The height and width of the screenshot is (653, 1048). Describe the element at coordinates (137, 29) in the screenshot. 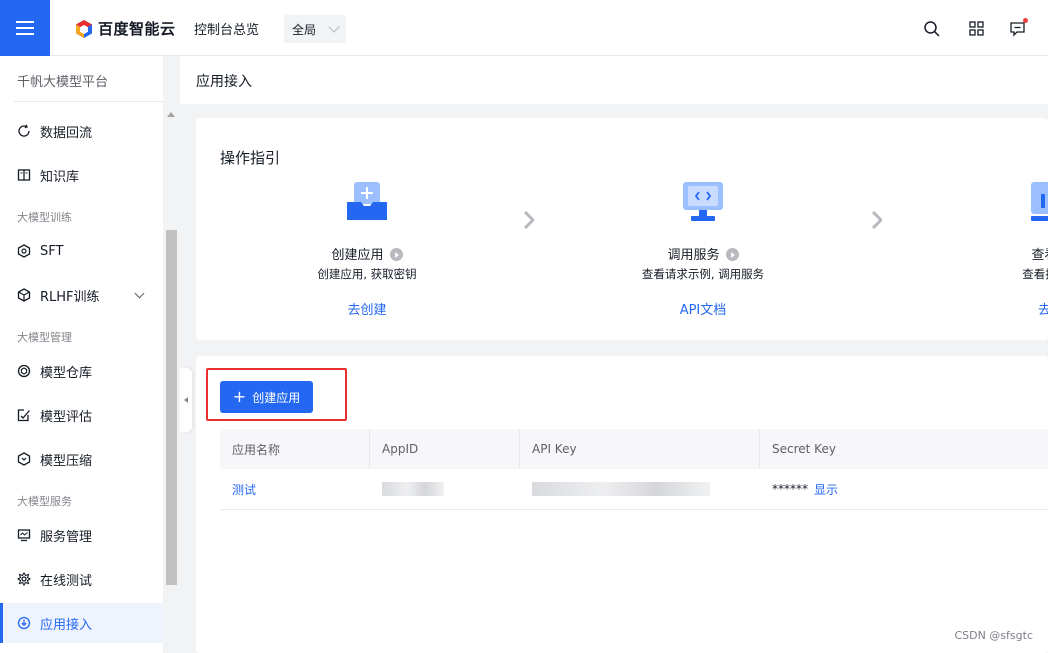

I see `brand-name: 百度智能云` at that location.